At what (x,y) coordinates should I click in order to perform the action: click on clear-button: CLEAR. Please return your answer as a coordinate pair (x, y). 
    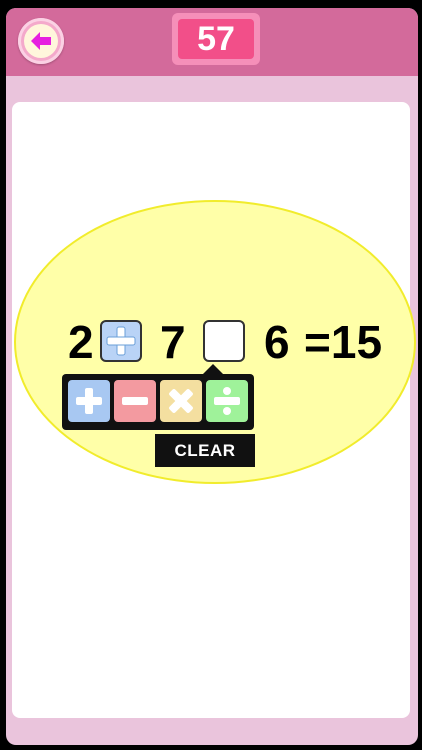
    Looking at the image, I should click on (205, 450).